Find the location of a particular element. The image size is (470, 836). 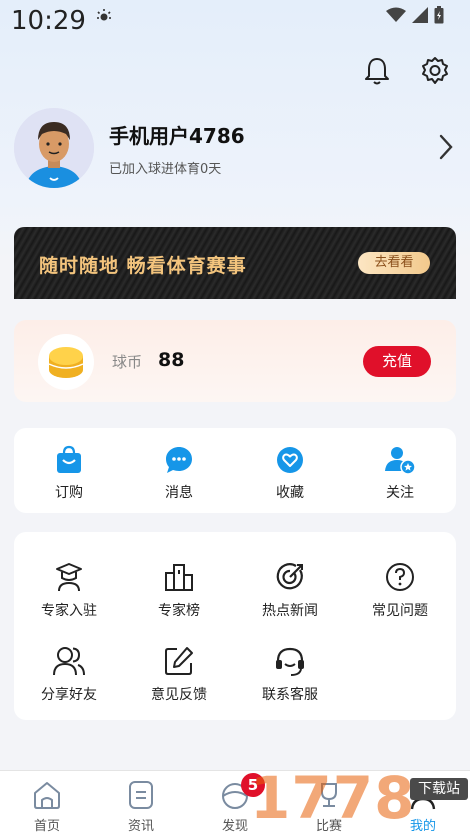

status-bar: 10:29 is located at coordinates (235, 20).